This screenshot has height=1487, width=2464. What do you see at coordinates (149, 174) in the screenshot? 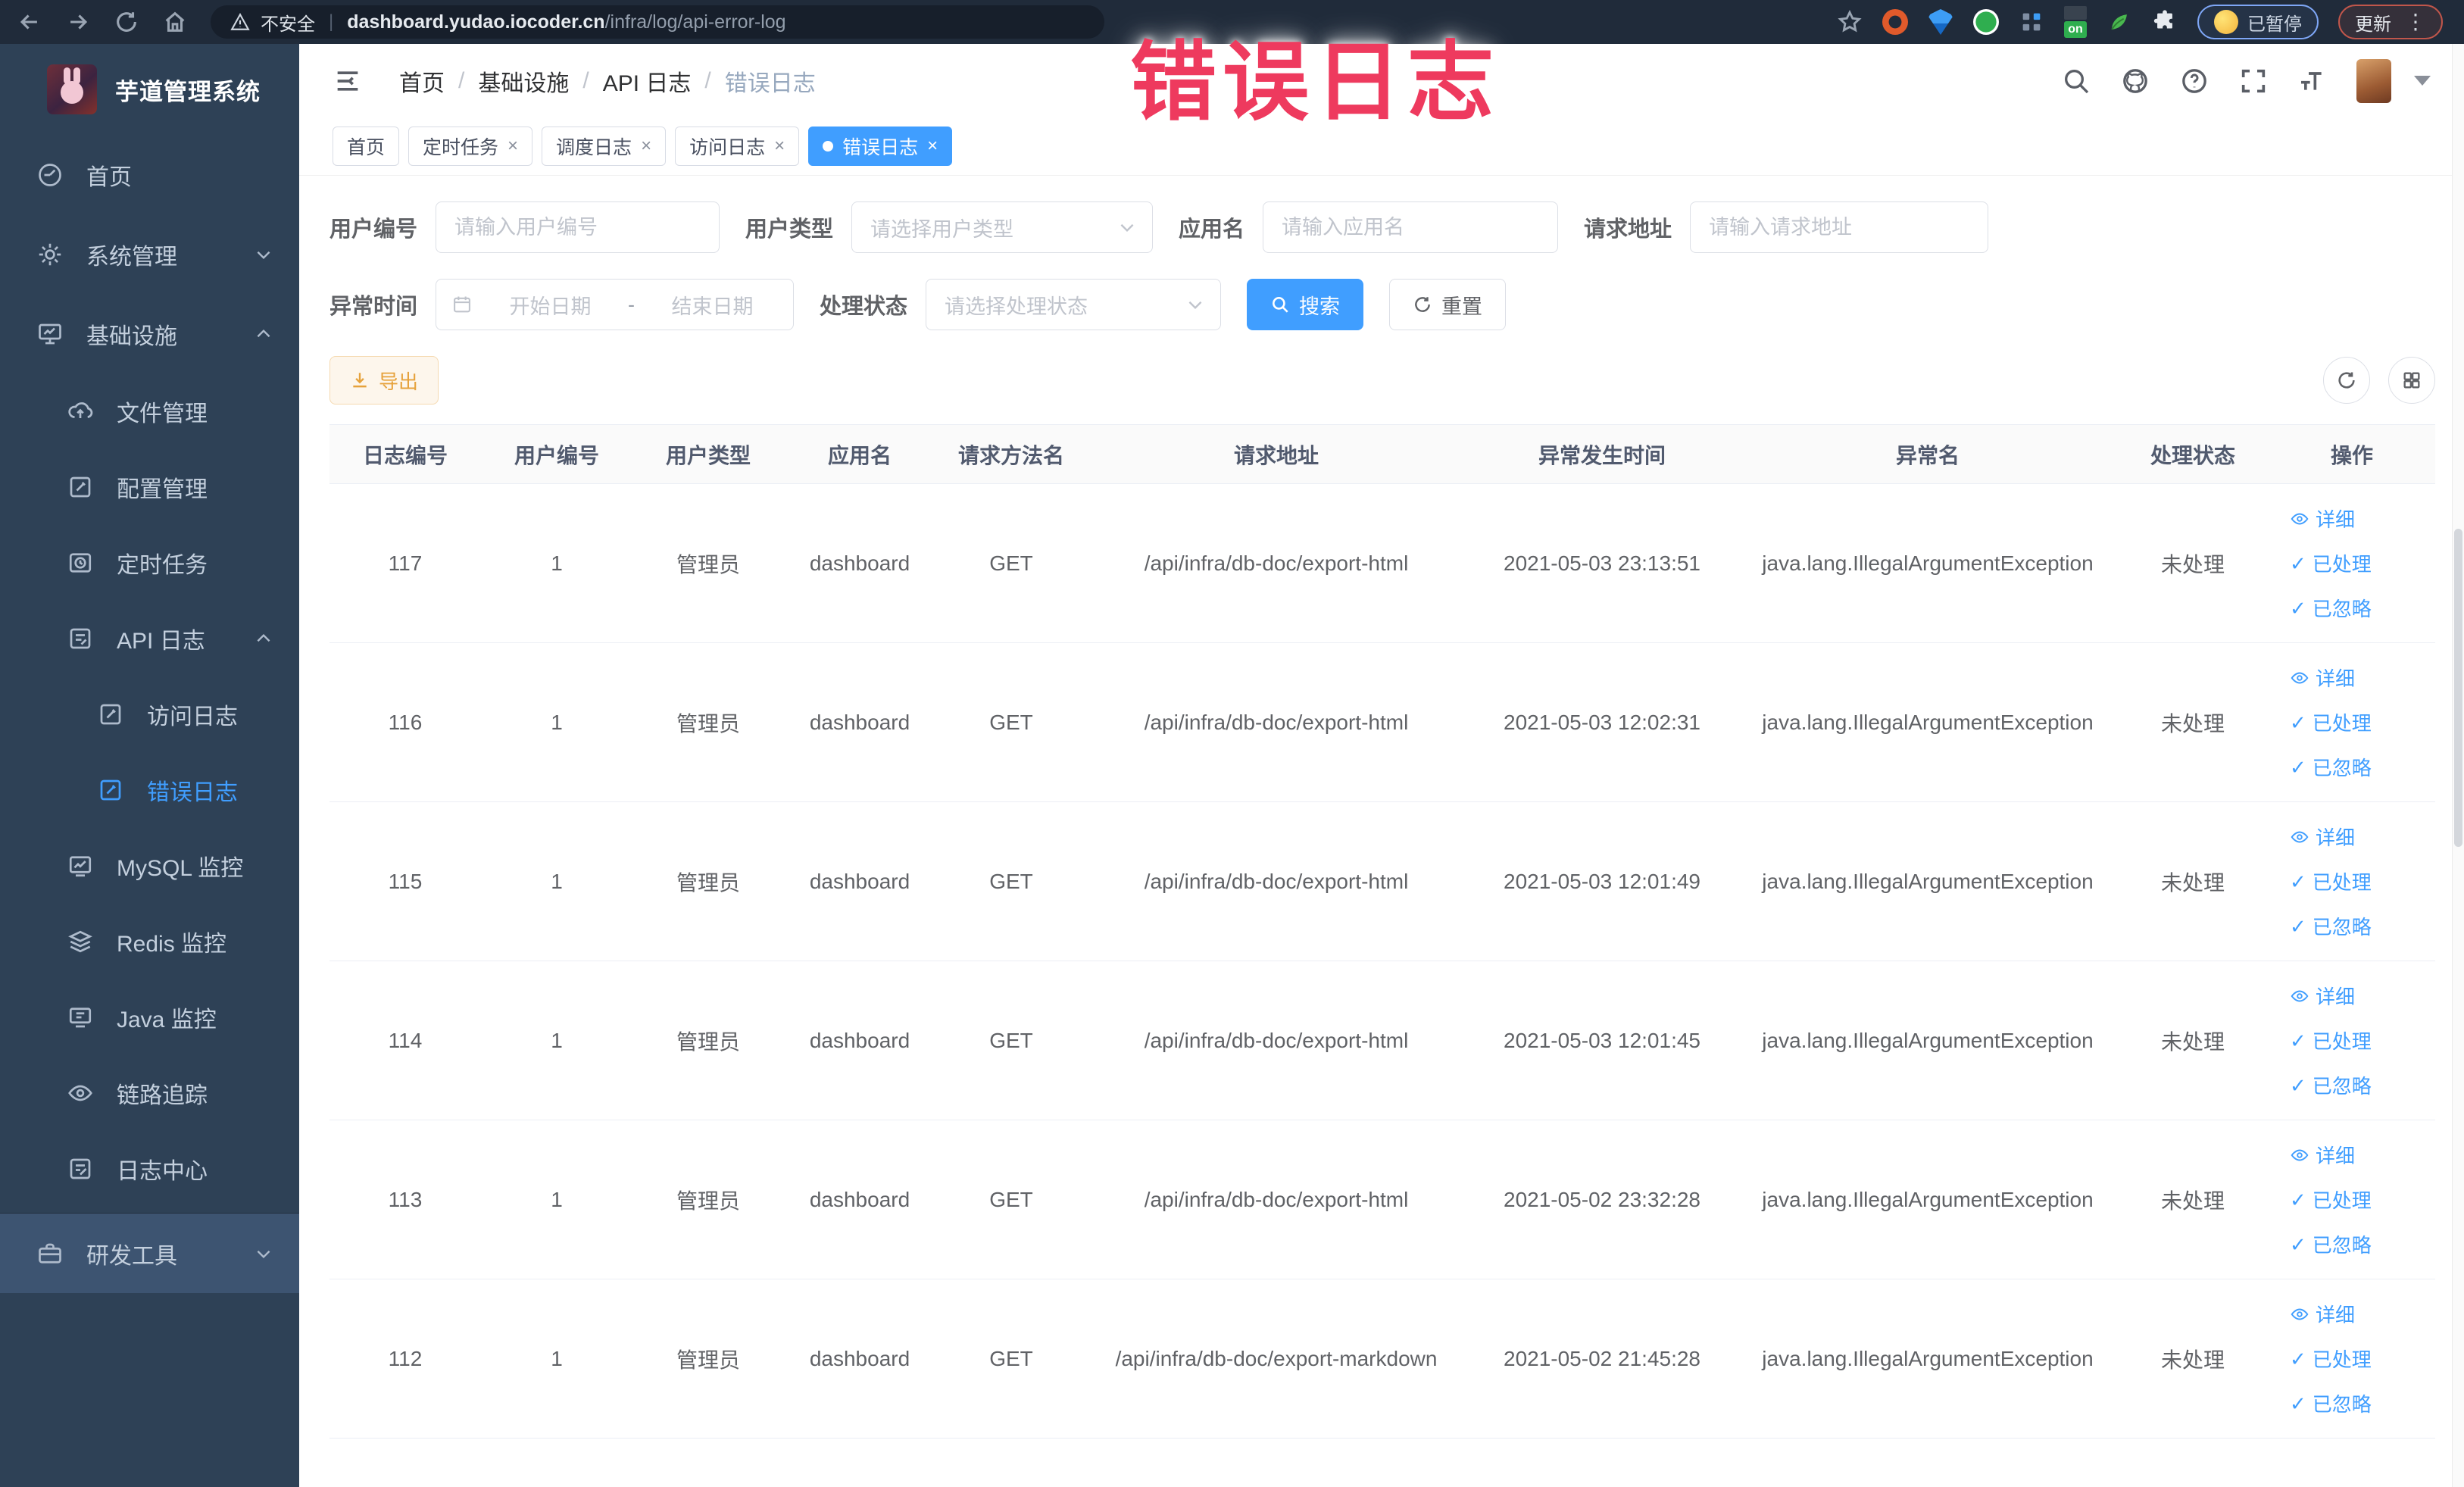
I see `sidebar-item-home: 首页` at bounding box center [149, 174].